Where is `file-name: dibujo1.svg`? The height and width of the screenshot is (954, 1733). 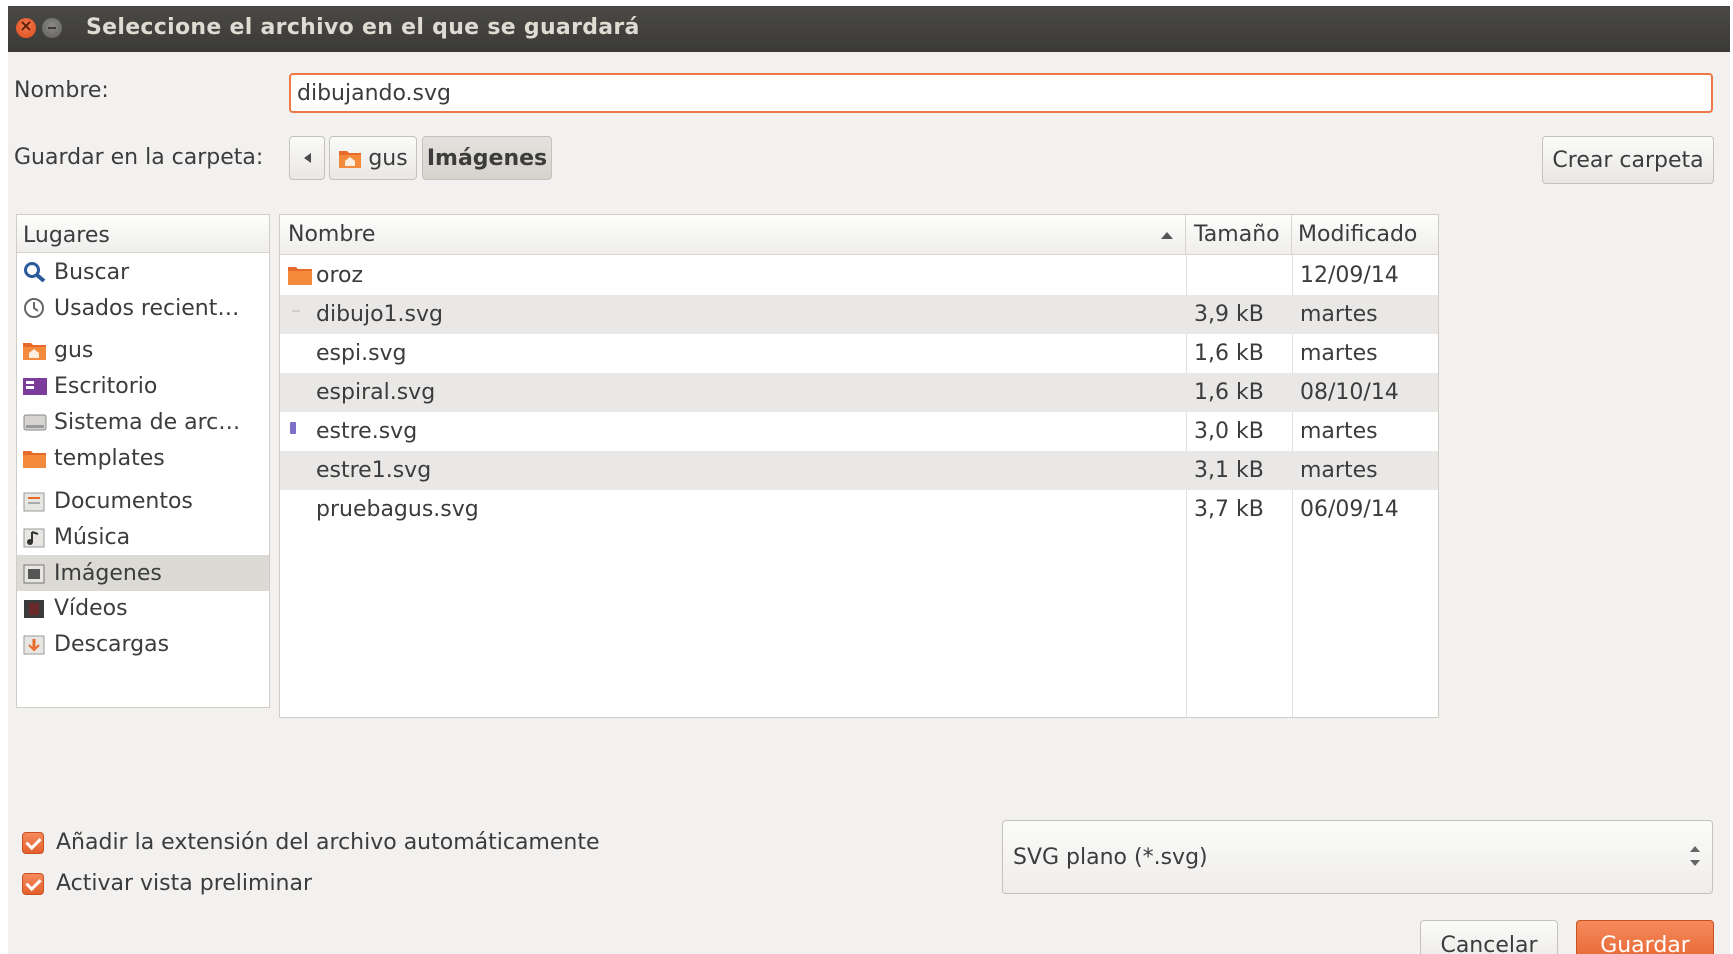
file-name: dibujo1.svg is located at coordinates (379, 314).